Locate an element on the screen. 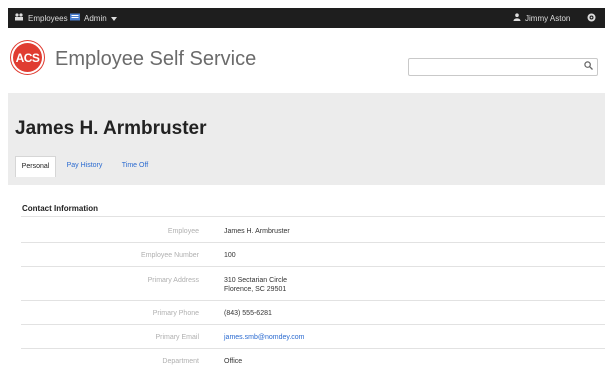  row-primary-email: Primary Email james.smb@nomdey.com is located at coordinates (313, 336).